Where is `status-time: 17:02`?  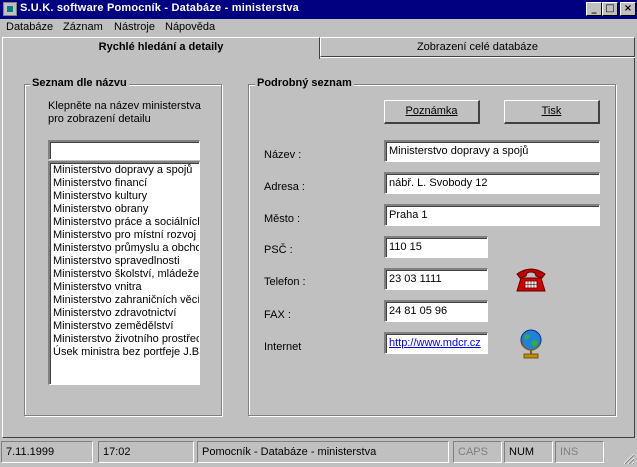
status-time: 17:02 is located at coordinates (146, 452).